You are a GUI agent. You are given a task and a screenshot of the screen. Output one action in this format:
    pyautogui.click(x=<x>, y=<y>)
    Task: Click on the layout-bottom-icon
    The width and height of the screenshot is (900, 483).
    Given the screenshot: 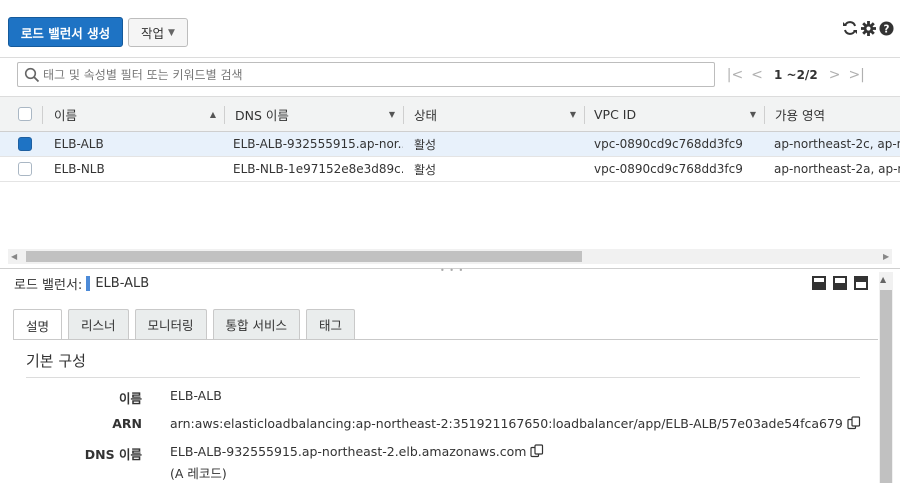 What is the action you would take?
    pyautogui.click(x=819, y=283)
    